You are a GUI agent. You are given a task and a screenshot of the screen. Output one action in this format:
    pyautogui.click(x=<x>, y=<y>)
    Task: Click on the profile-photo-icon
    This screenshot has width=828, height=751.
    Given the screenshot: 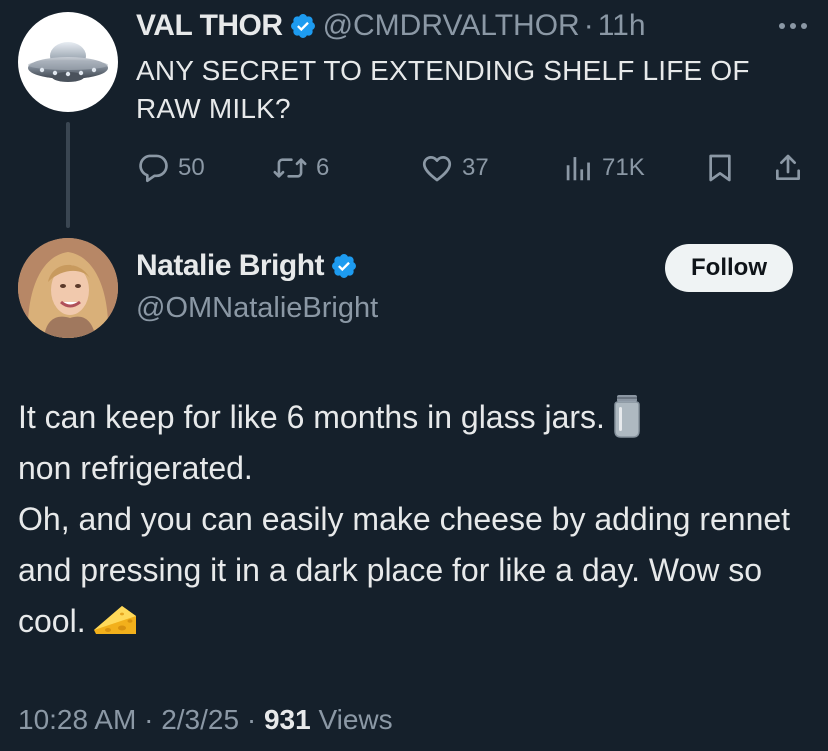 What is the action you would take?
    pyautogui.click(x=68, y=288)
    